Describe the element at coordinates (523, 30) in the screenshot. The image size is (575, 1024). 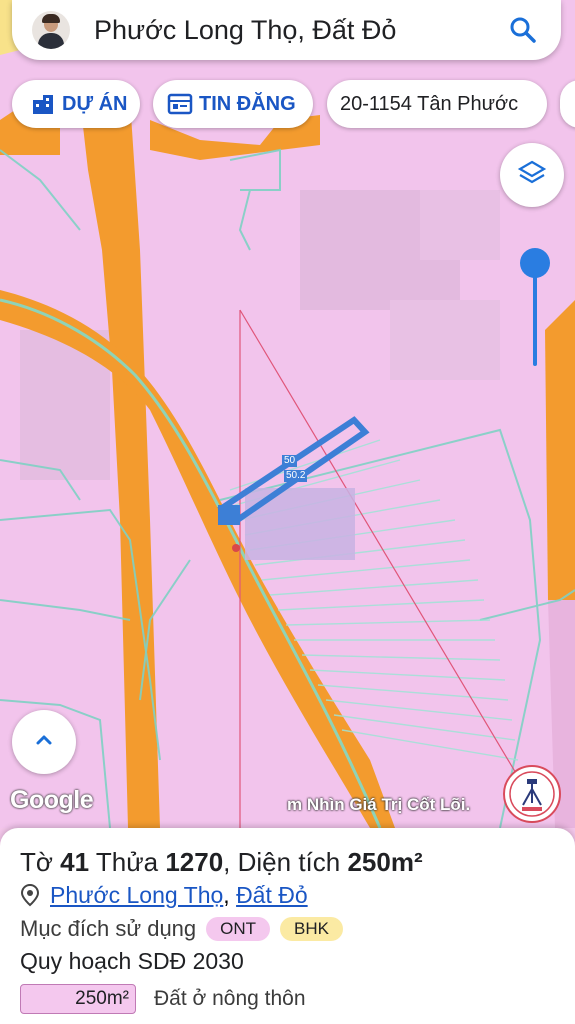
I see `search-icon` at that location.